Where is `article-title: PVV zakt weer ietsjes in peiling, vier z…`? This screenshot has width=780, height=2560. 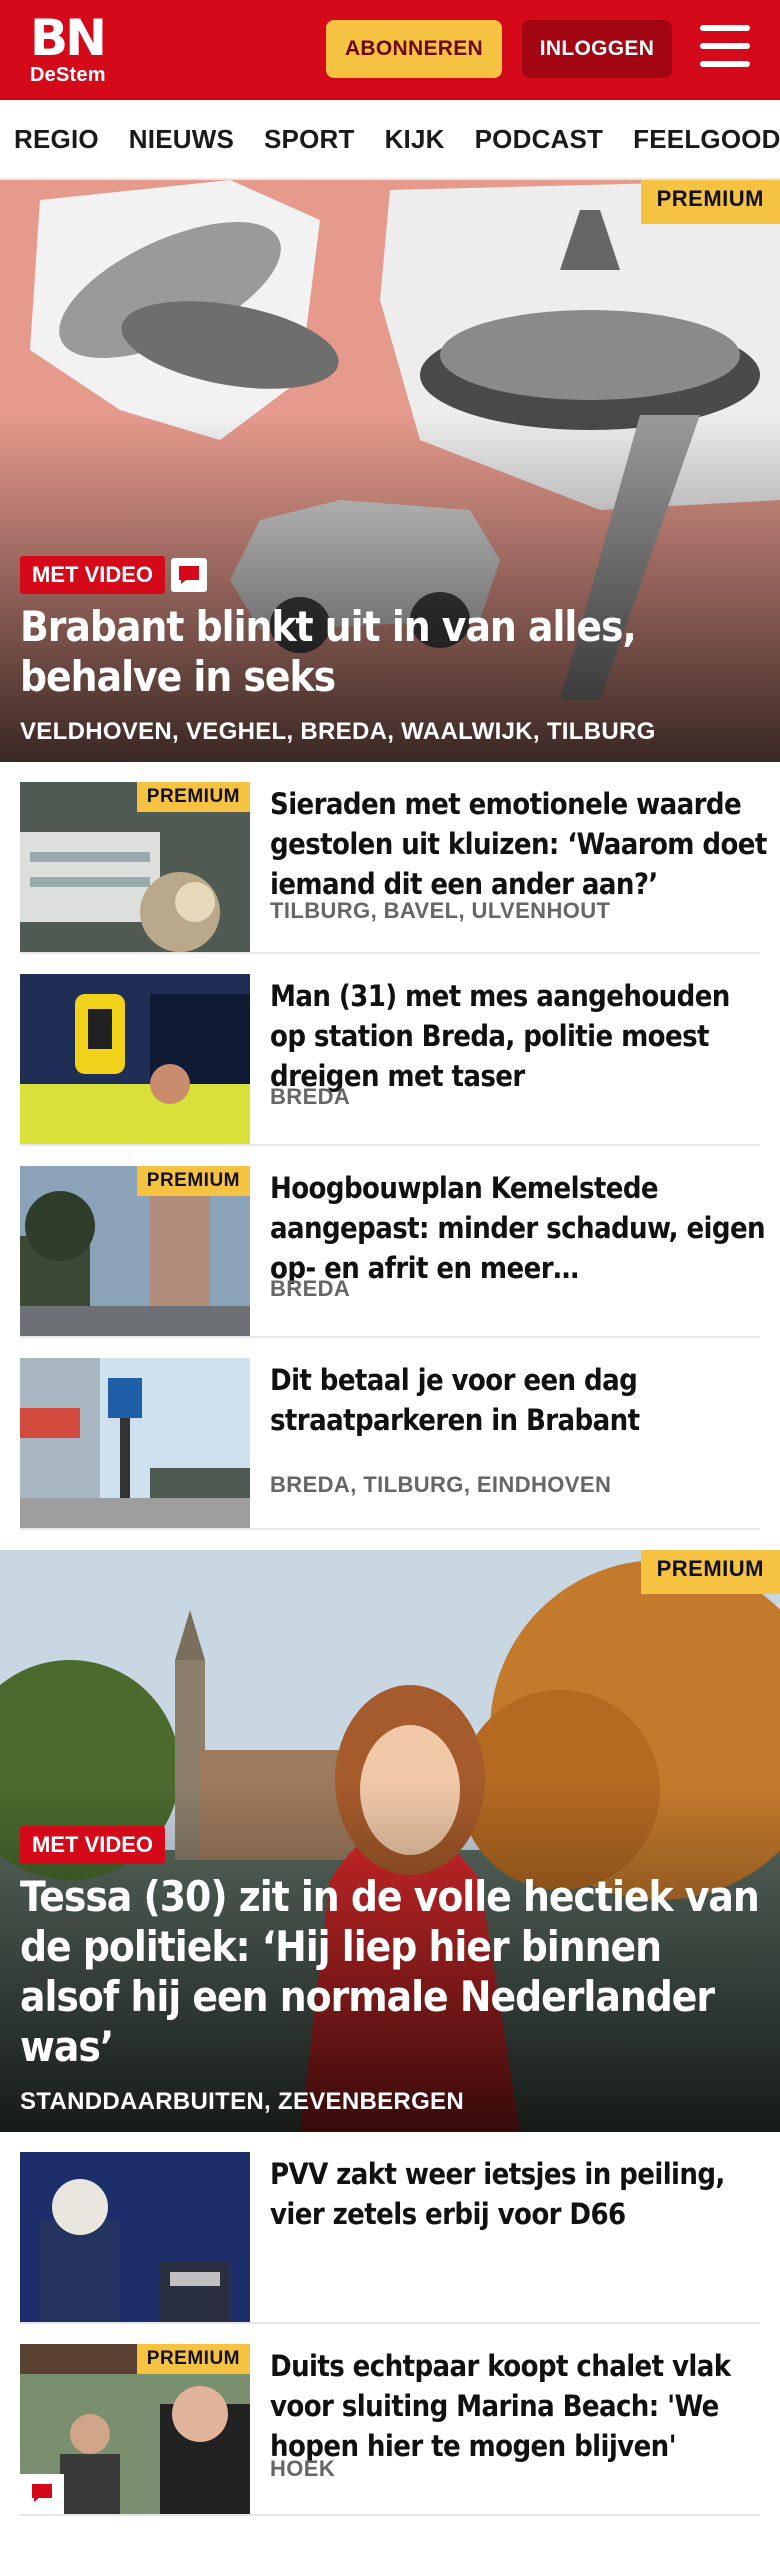
article-title: PVV zakt weer ietsjes in peiling, vier z… is located at coordinates (520, 2194).